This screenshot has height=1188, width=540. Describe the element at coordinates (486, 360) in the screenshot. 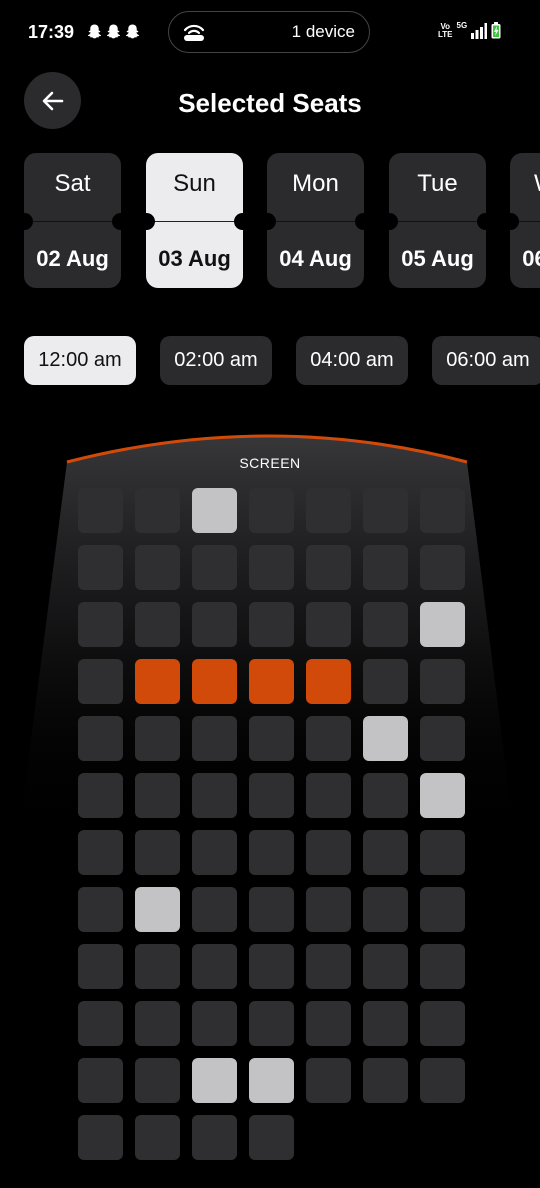

I see `time-chip: 06:00 am` at that location.